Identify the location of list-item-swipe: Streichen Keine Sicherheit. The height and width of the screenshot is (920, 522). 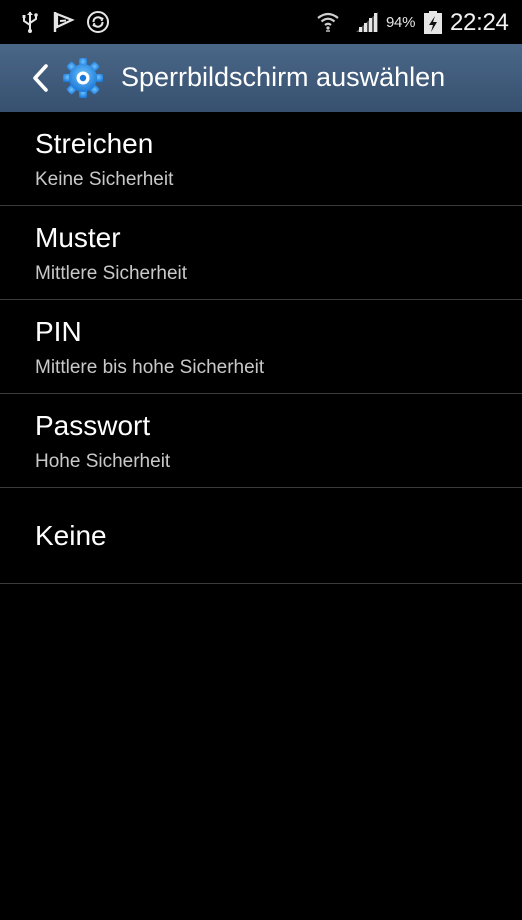
(261, 159).